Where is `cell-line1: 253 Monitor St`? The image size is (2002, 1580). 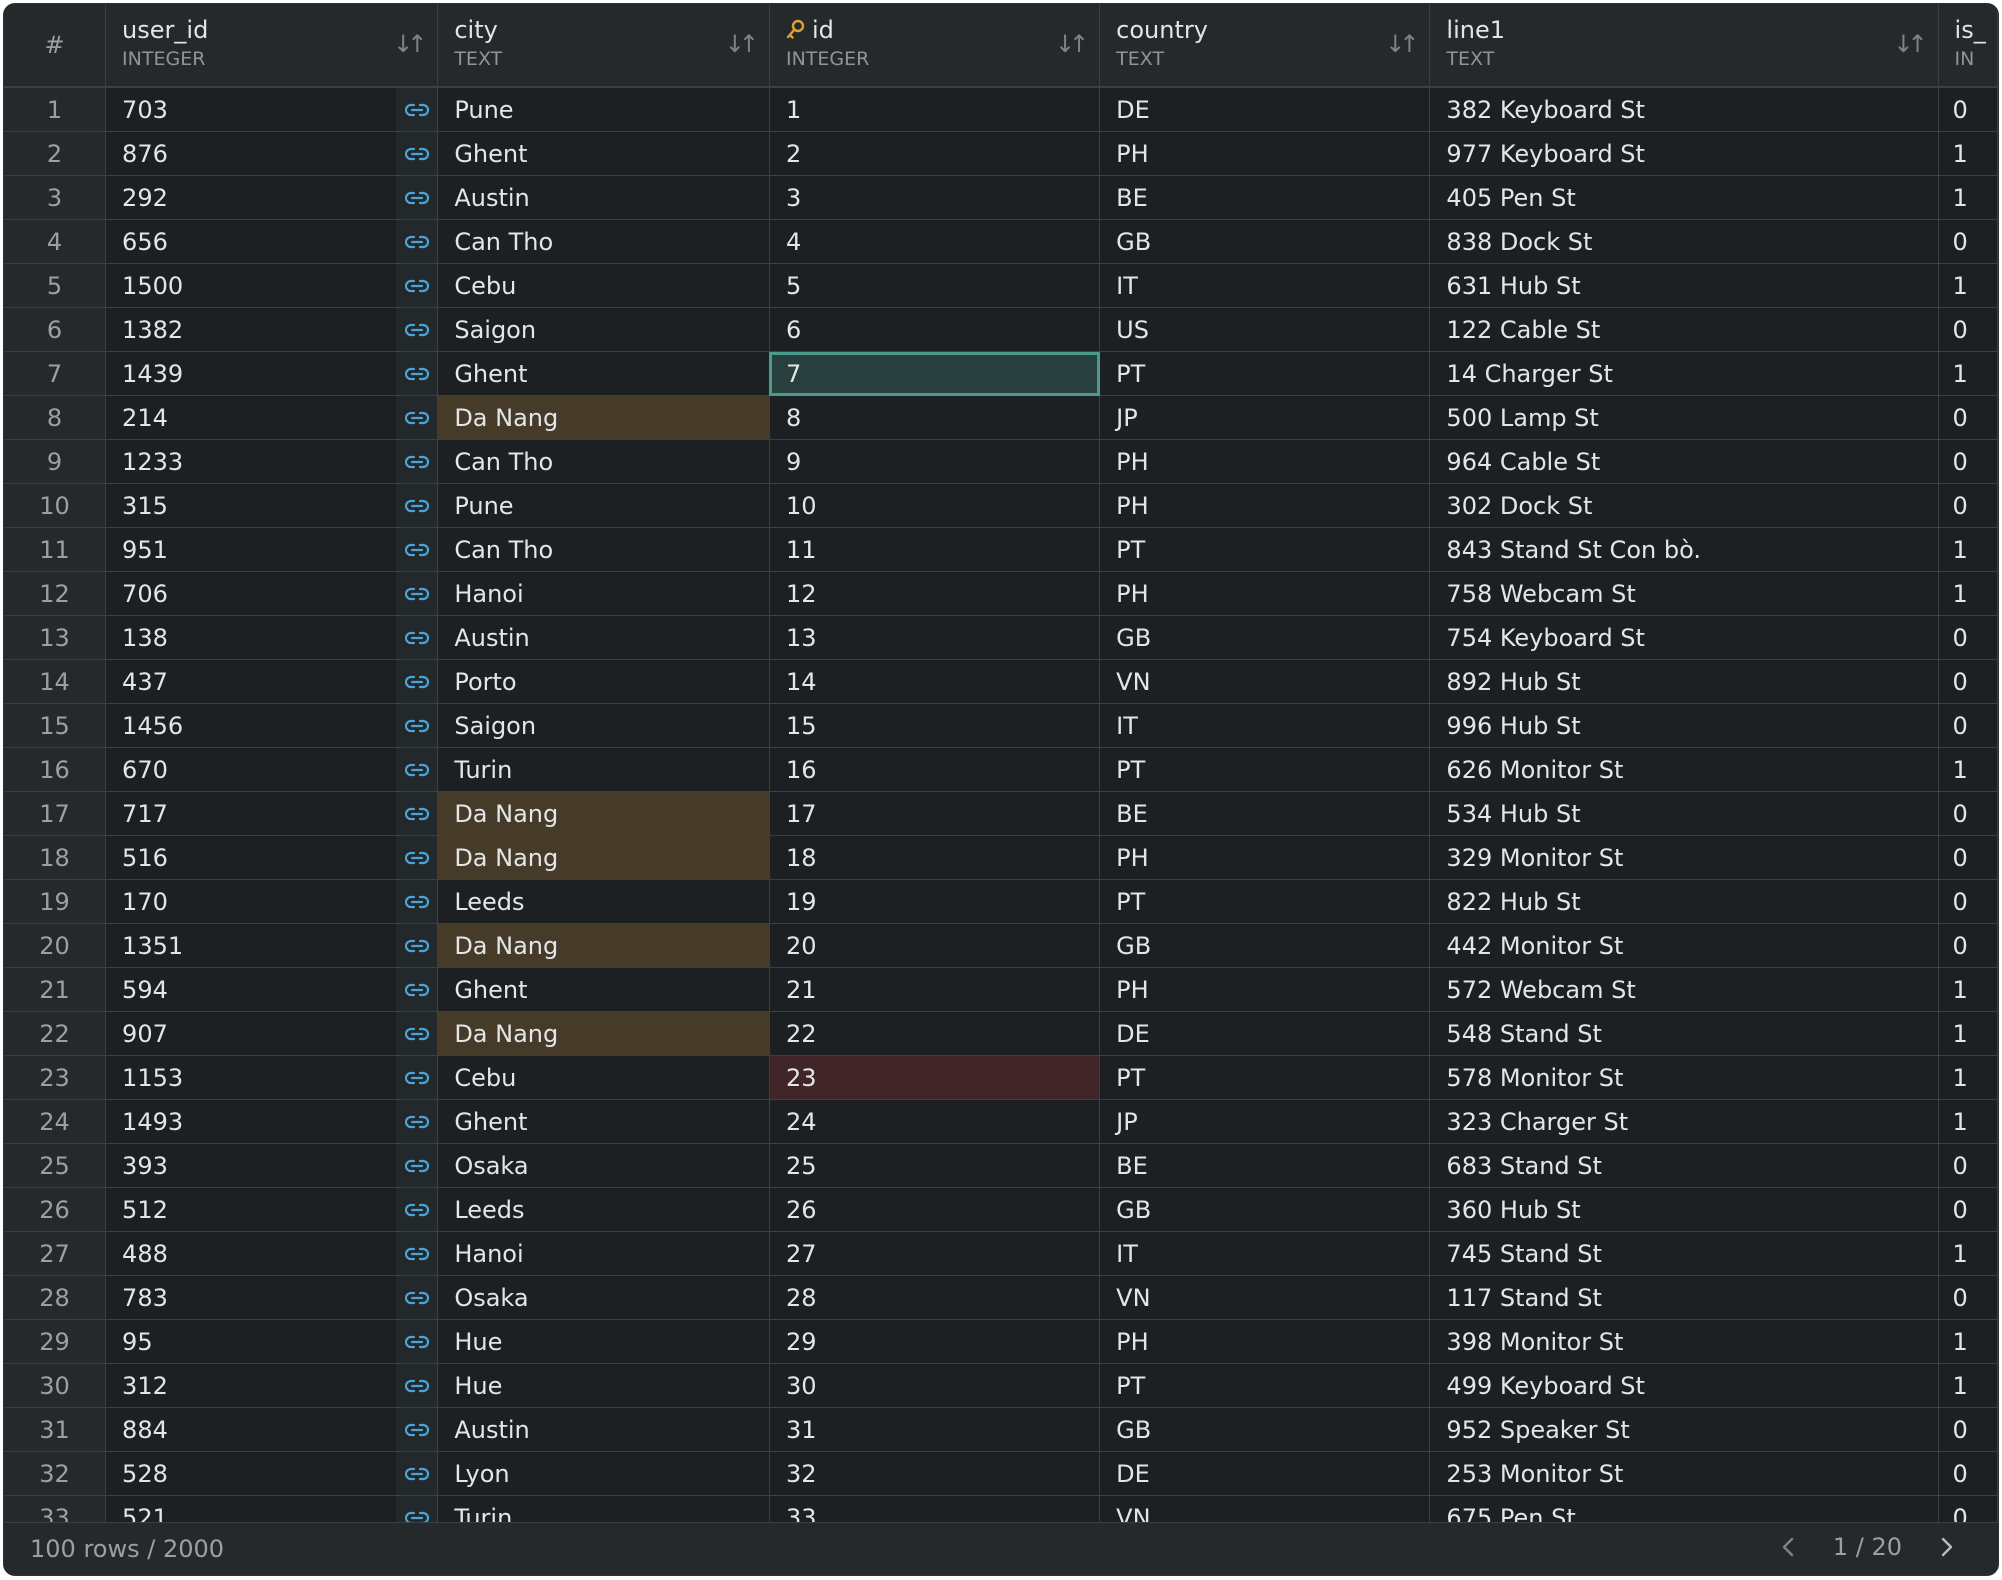 cell-line1: 253 Monitor St is located at coordinates (1684, 1473).